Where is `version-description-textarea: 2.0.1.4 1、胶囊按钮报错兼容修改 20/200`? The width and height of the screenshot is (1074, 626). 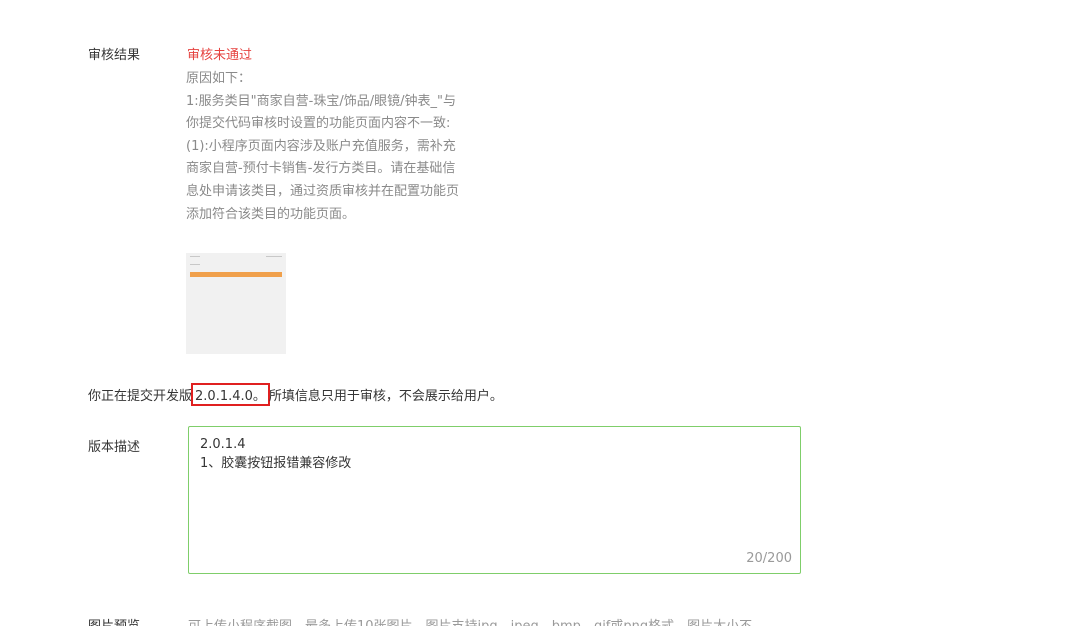
version-description-textarea: 2.0.1.4 1、胶囊按钮报错兼容修改 20/200 is located at coordinates (494, 500).